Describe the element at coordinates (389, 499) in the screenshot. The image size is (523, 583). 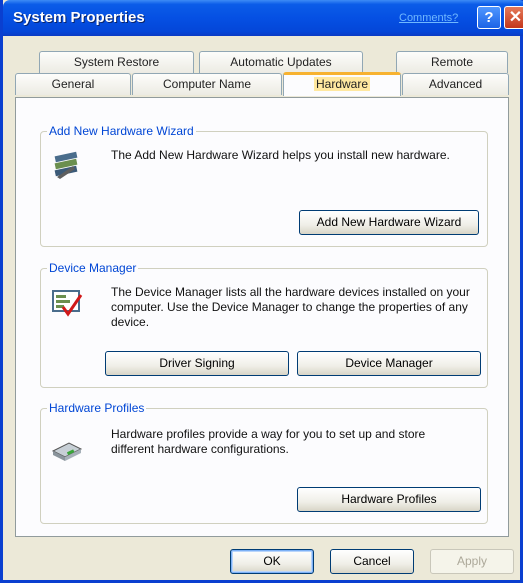
I see `hardware-profiles-button: Hardware Profiles` at that location.